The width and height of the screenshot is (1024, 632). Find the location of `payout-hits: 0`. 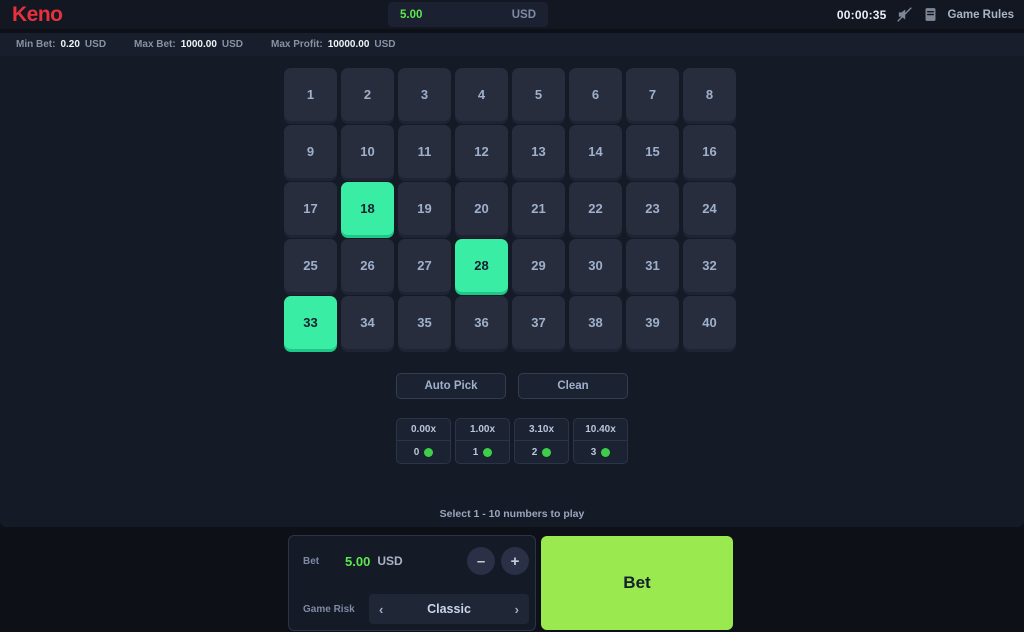

payout-hits: 0 is located at coordinates (423, 452).